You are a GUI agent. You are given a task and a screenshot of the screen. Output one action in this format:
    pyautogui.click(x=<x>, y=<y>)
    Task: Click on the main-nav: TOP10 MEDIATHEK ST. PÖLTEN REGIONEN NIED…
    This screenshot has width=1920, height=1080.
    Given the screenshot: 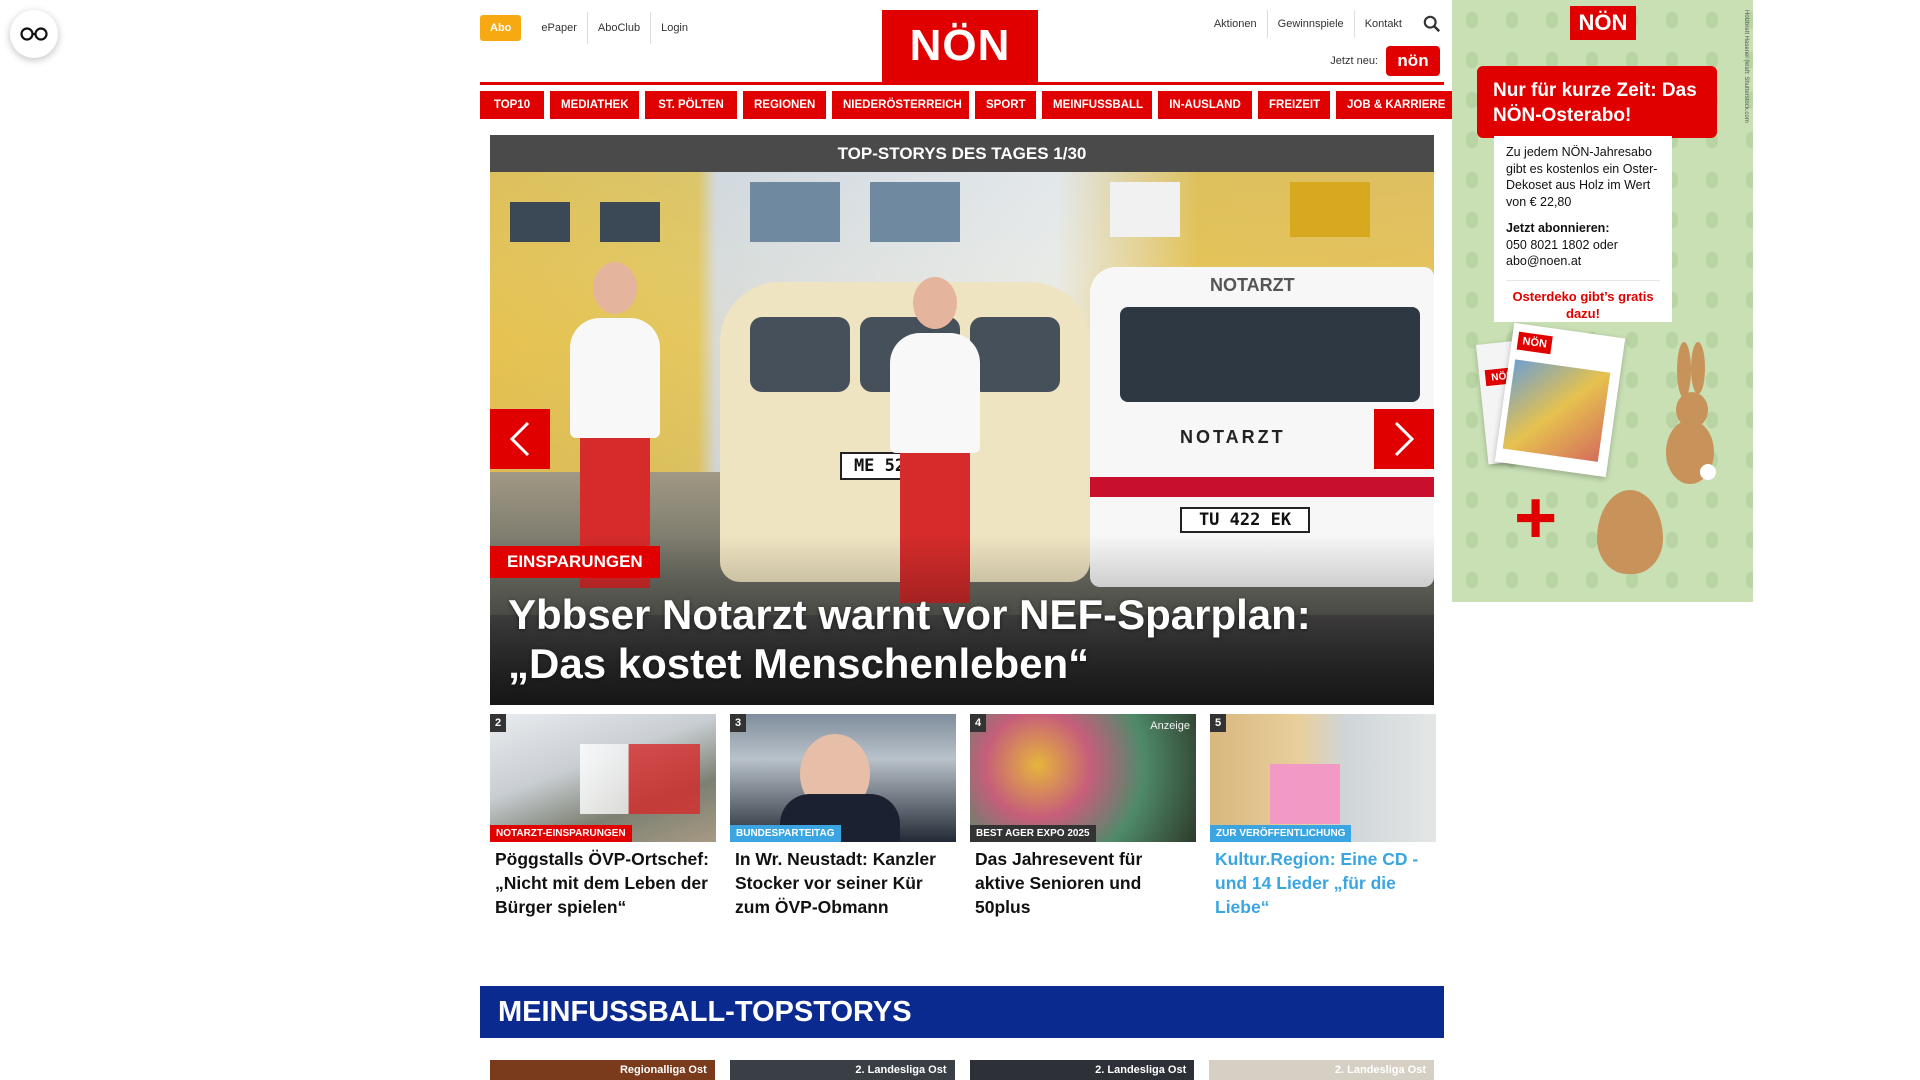 What is the action you would take?
    pyautogui.click(x=968, y=105)
    